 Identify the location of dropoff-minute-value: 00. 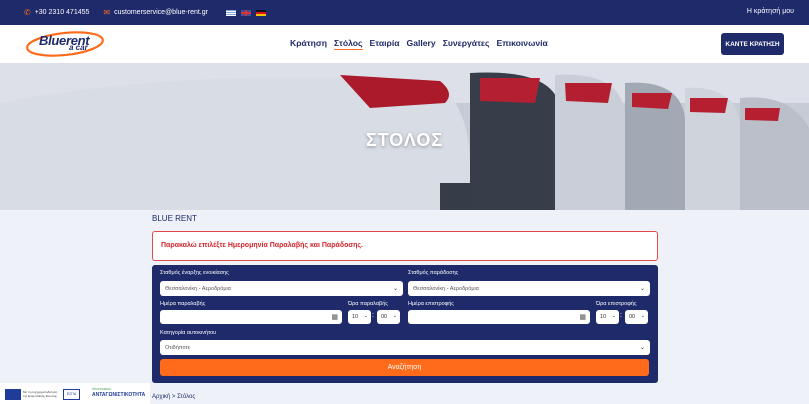
(632, 317).